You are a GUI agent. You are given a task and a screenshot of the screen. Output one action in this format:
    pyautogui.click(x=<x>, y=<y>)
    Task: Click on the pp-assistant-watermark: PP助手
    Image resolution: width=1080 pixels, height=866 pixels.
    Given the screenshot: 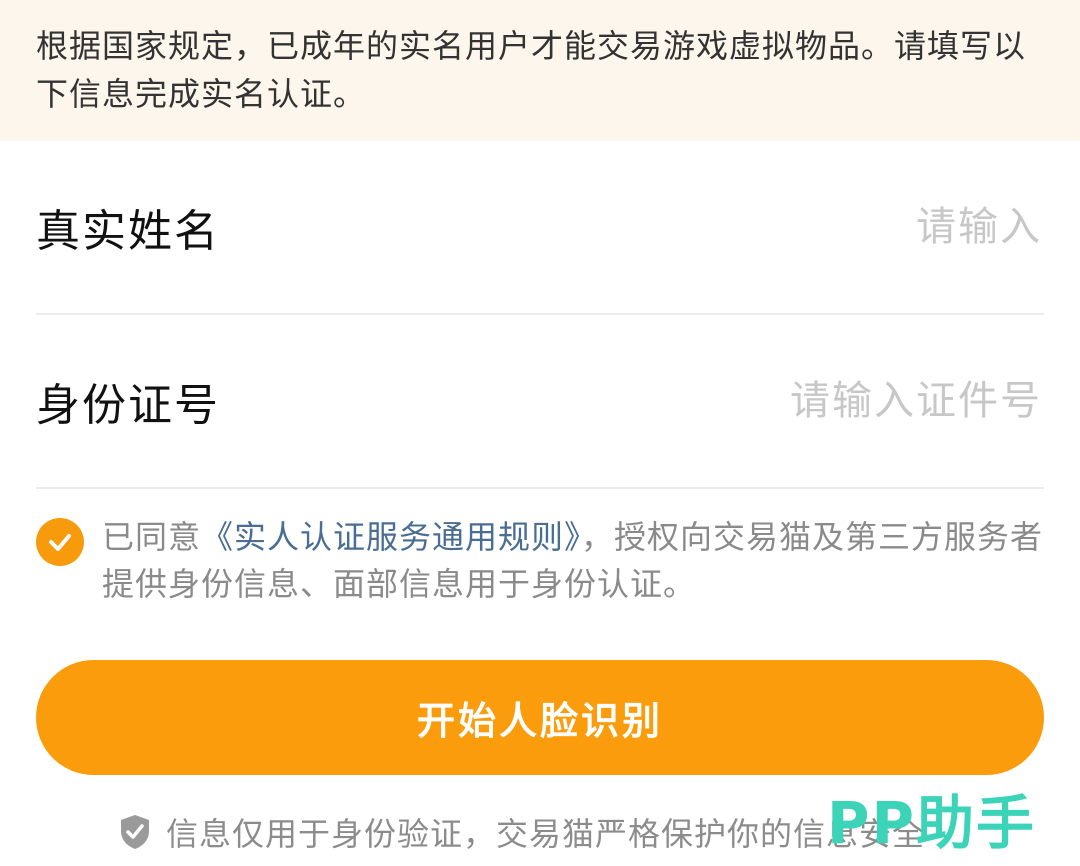 What is the action you would take?
    pyautogui.click(x=931, y=818)
    